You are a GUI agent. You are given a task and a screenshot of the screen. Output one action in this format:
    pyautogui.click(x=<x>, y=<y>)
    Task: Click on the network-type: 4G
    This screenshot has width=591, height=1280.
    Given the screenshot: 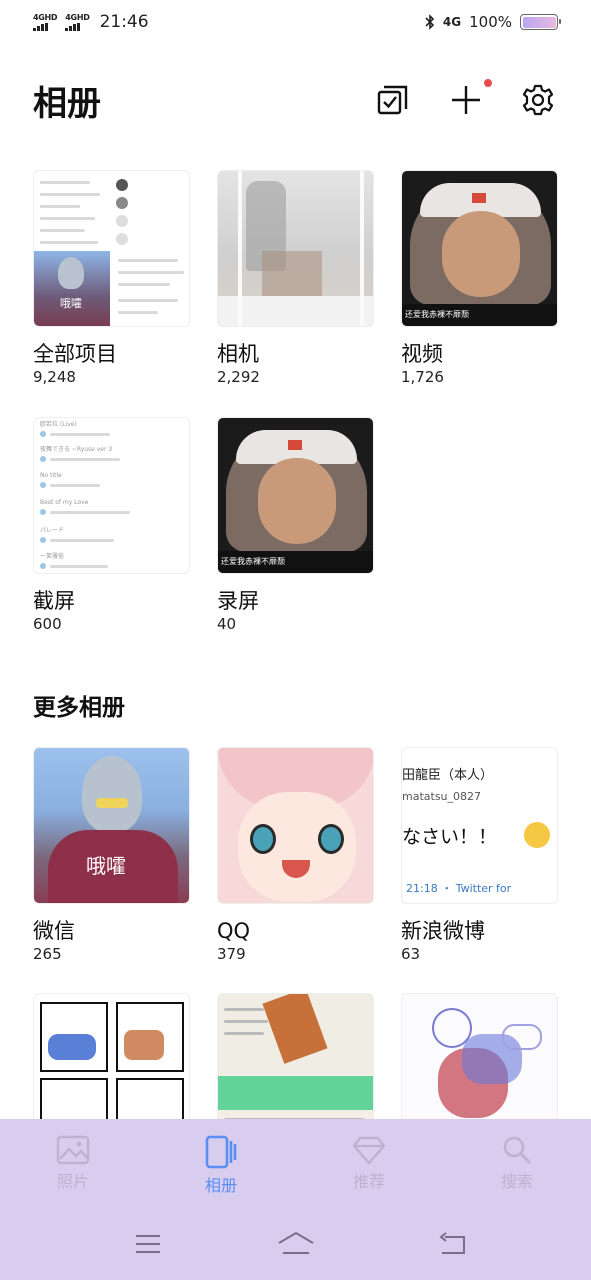 What is the action you would take?
    pyautogui.click(x=452, y=22)
    